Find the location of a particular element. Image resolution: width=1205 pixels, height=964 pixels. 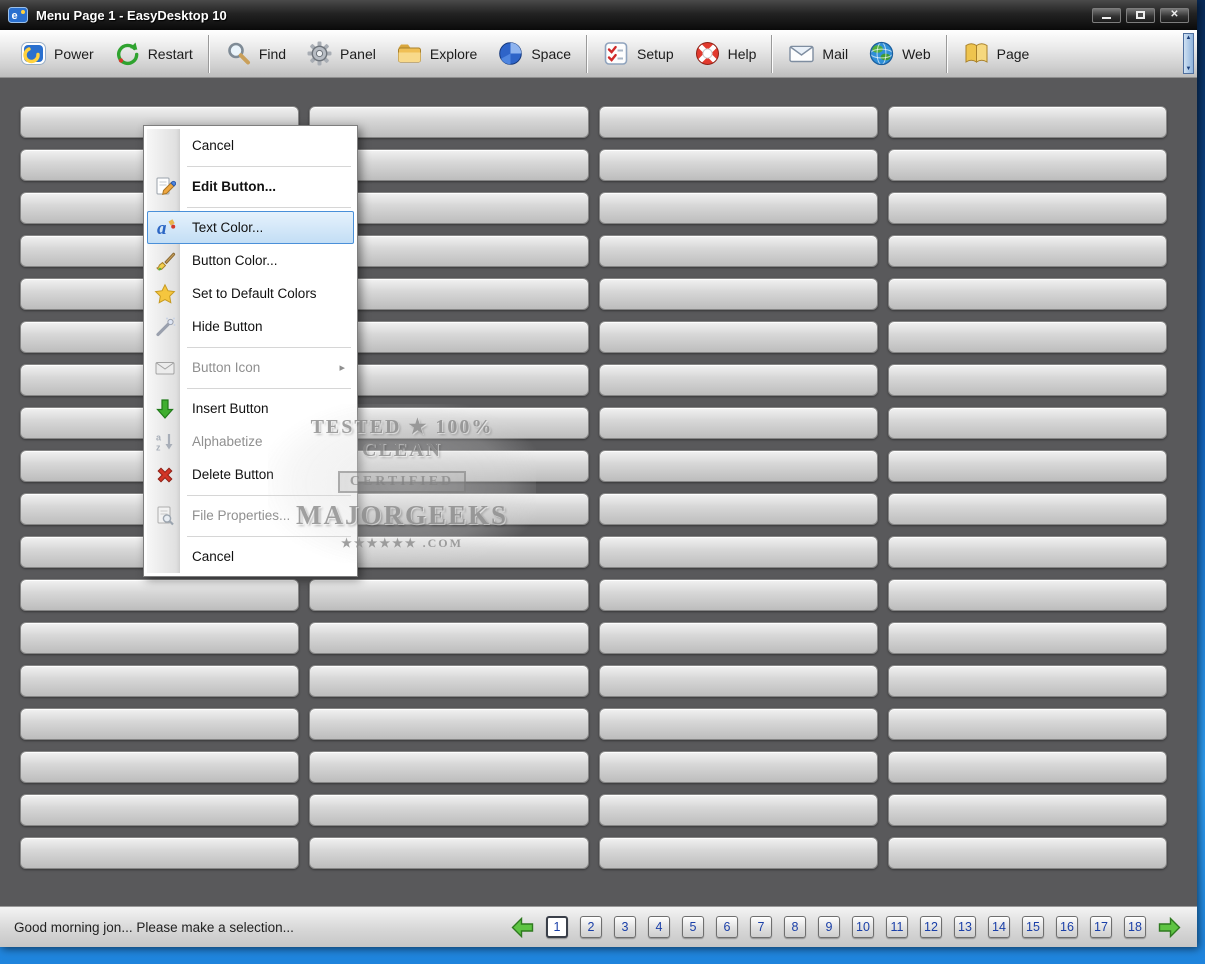

restart-button: Restart is located at coordinates (153, 53).